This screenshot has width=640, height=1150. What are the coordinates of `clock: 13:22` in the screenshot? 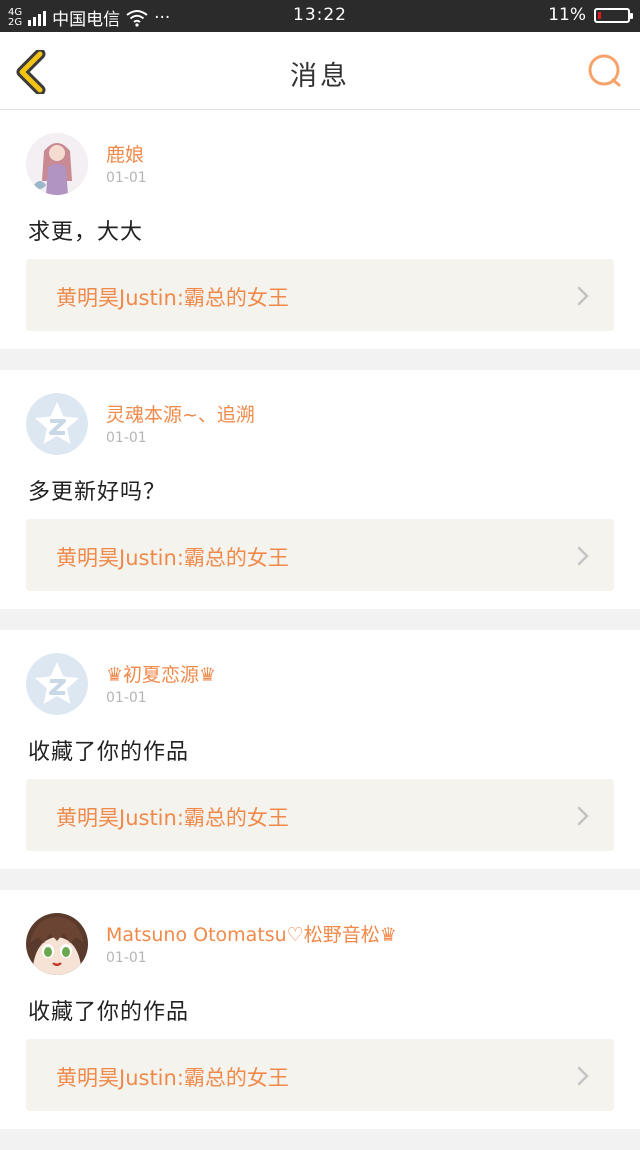 It's located at (320, 15).